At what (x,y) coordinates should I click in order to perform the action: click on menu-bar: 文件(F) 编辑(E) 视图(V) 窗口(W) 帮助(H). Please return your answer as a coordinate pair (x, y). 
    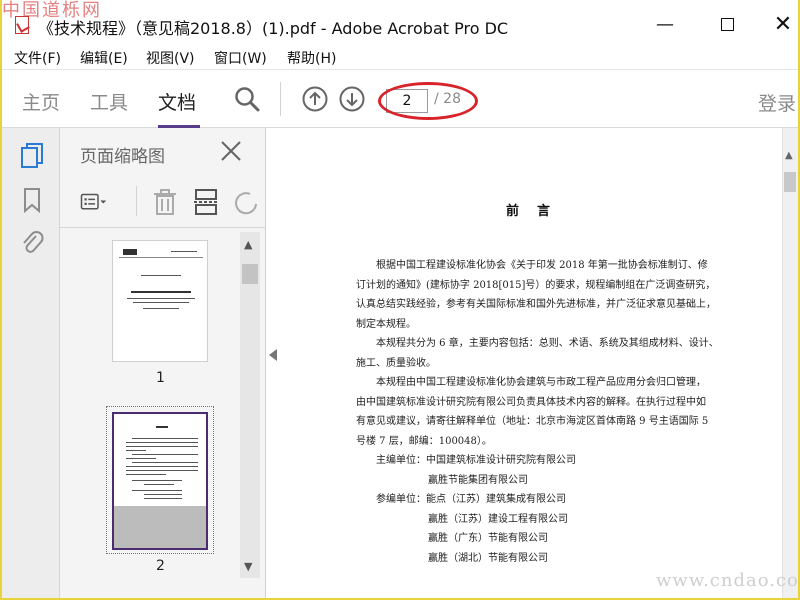
    Looking at the image, I should click on (400, 57).